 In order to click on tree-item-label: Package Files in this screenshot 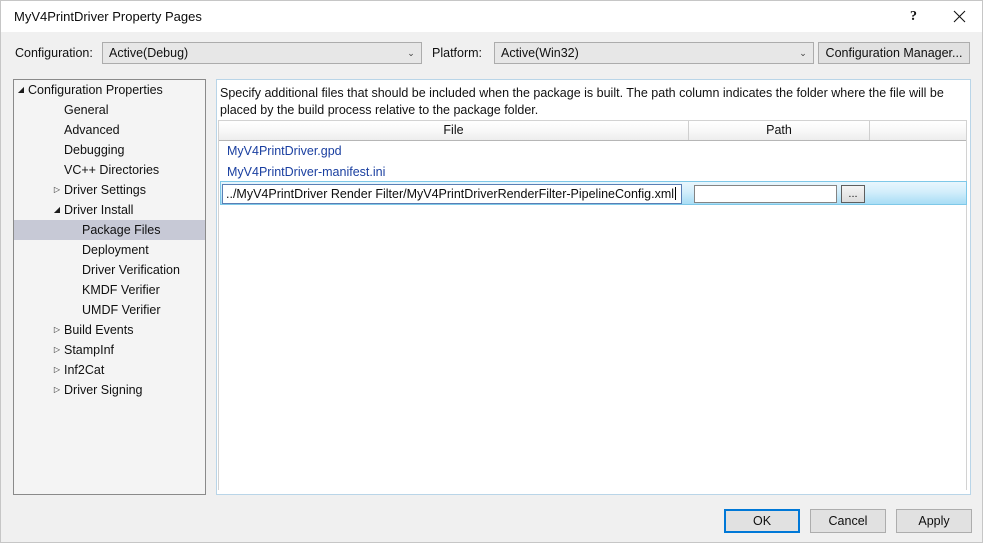, I will do `click(121, 230)`.